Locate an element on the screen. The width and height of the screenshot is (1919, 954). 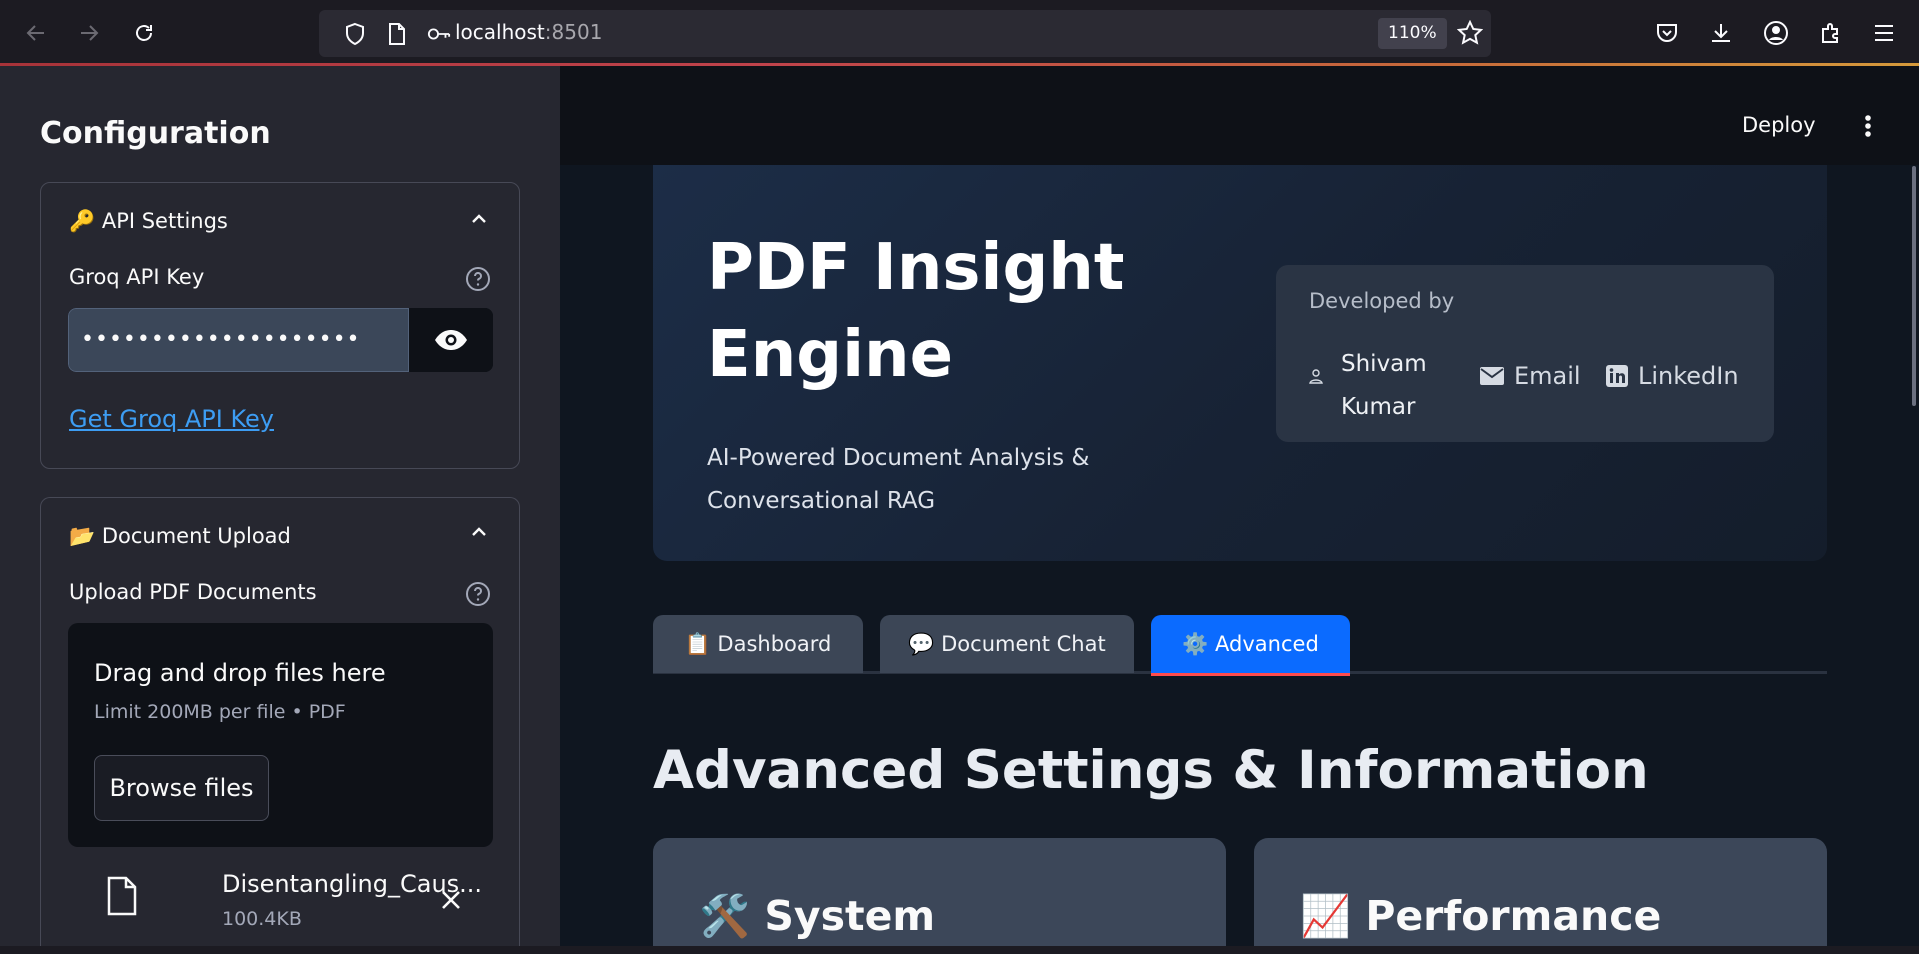
email-link: Email is located at coordinates (1530, 376).